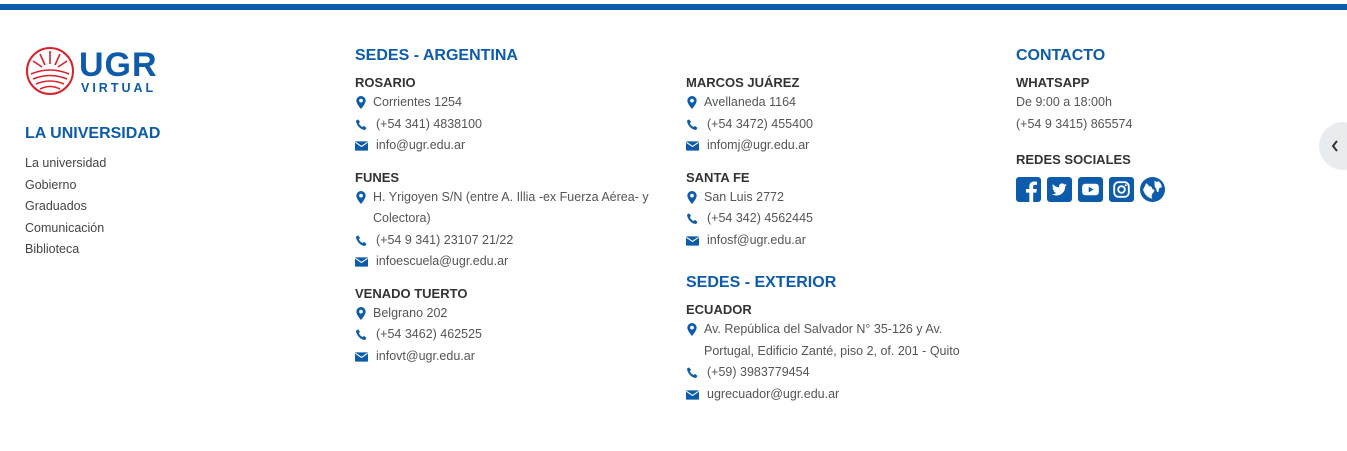 This screenshot has height=451, width=1347. I want to click on twitter-icon, so click(1059, 189).